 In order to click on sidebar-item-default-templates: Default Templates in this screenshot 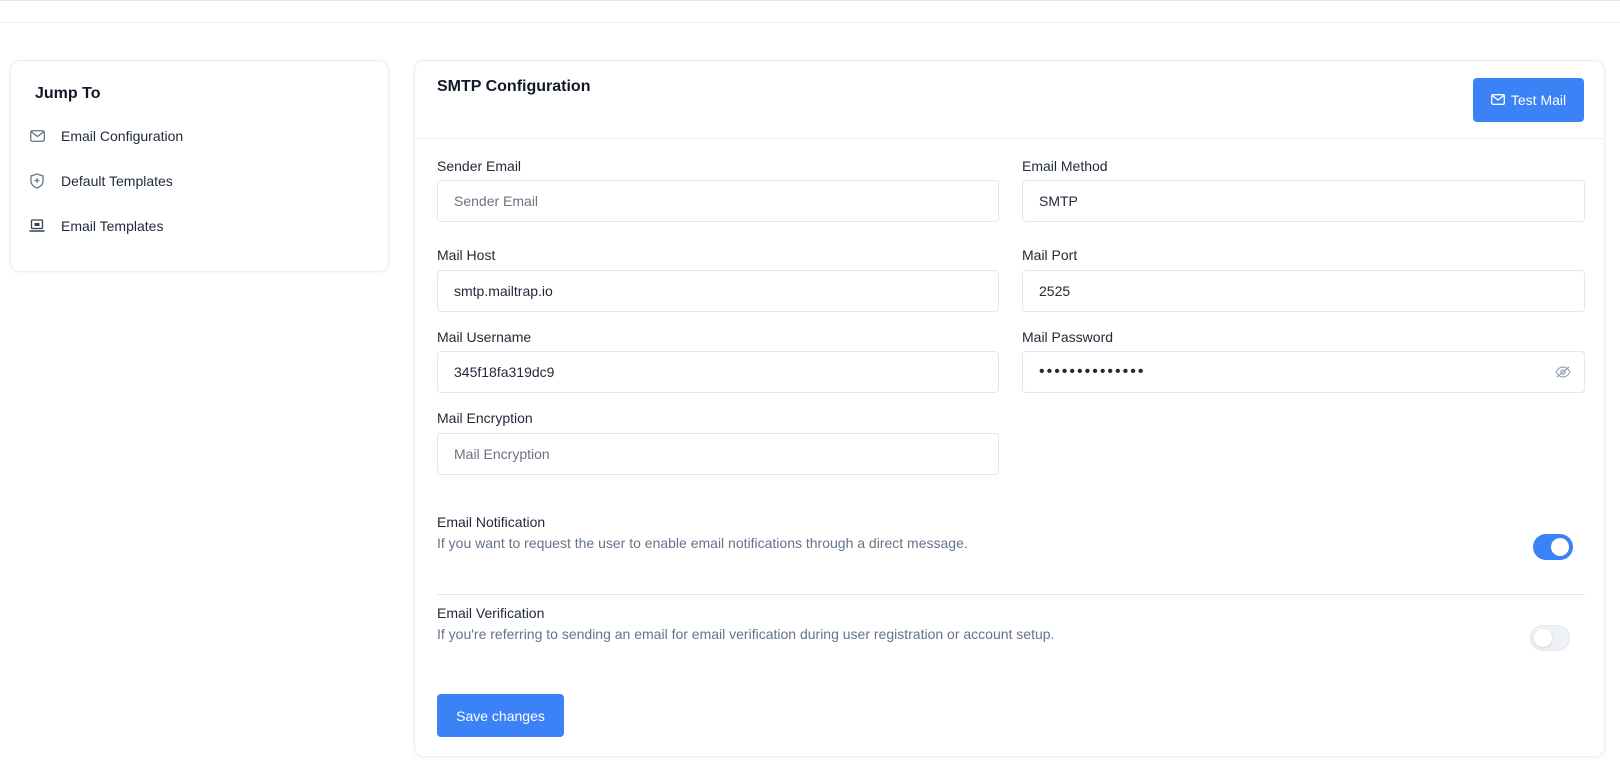, I will do `click(101, 181)`.